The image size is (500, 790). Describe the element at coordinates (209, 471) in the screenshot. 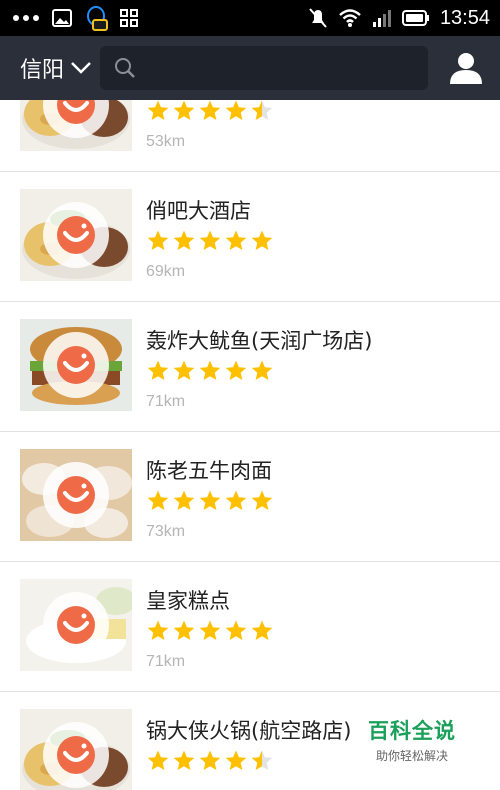

I see `restaurant-name: 陈老五牛肉面` at that location.